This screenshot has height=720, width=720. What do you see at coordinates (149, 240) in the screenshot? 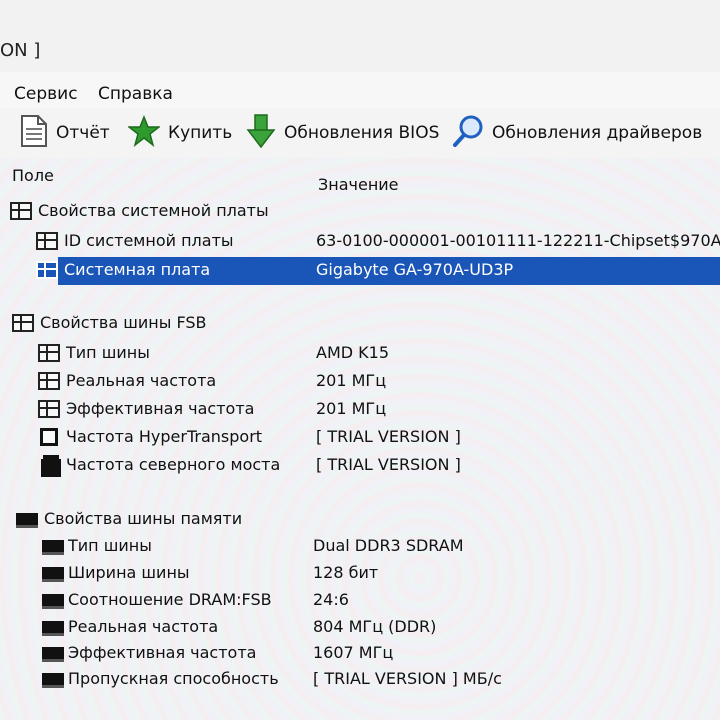
I see `row-field: ID системной платы` at bounding box center [149, 240].